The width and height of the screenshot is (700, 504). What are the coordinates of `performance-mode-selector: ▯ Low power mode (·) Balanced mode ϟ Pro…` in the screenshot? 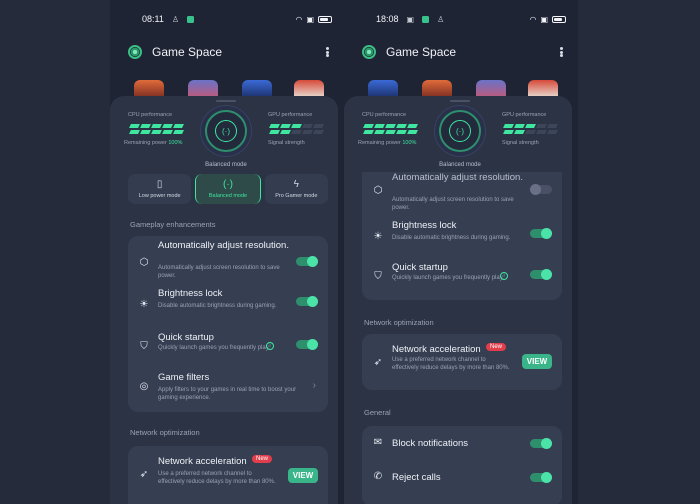 It's located at (228, 189).